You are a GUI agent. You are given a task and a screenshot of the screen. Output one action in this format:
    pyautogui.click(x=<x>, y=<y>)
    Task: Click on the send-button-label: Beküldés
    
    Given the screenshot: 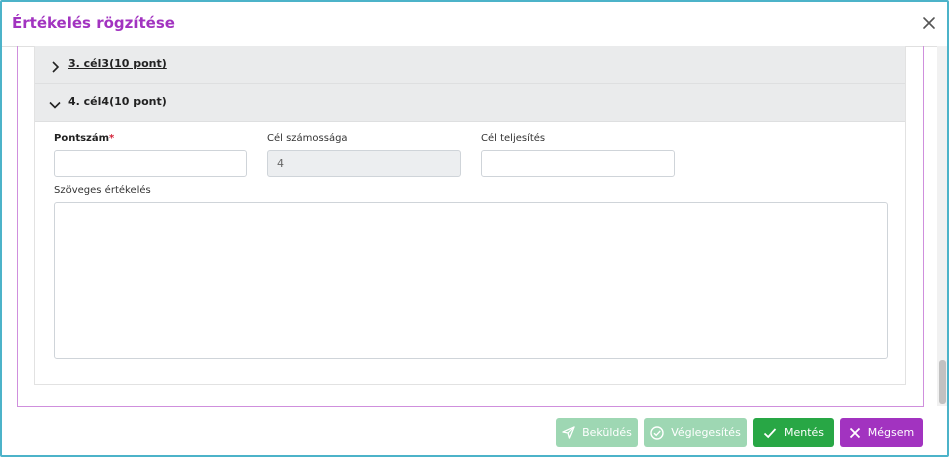 What is the action you would take?
    pyautogui.click(x=607, y=432)
    